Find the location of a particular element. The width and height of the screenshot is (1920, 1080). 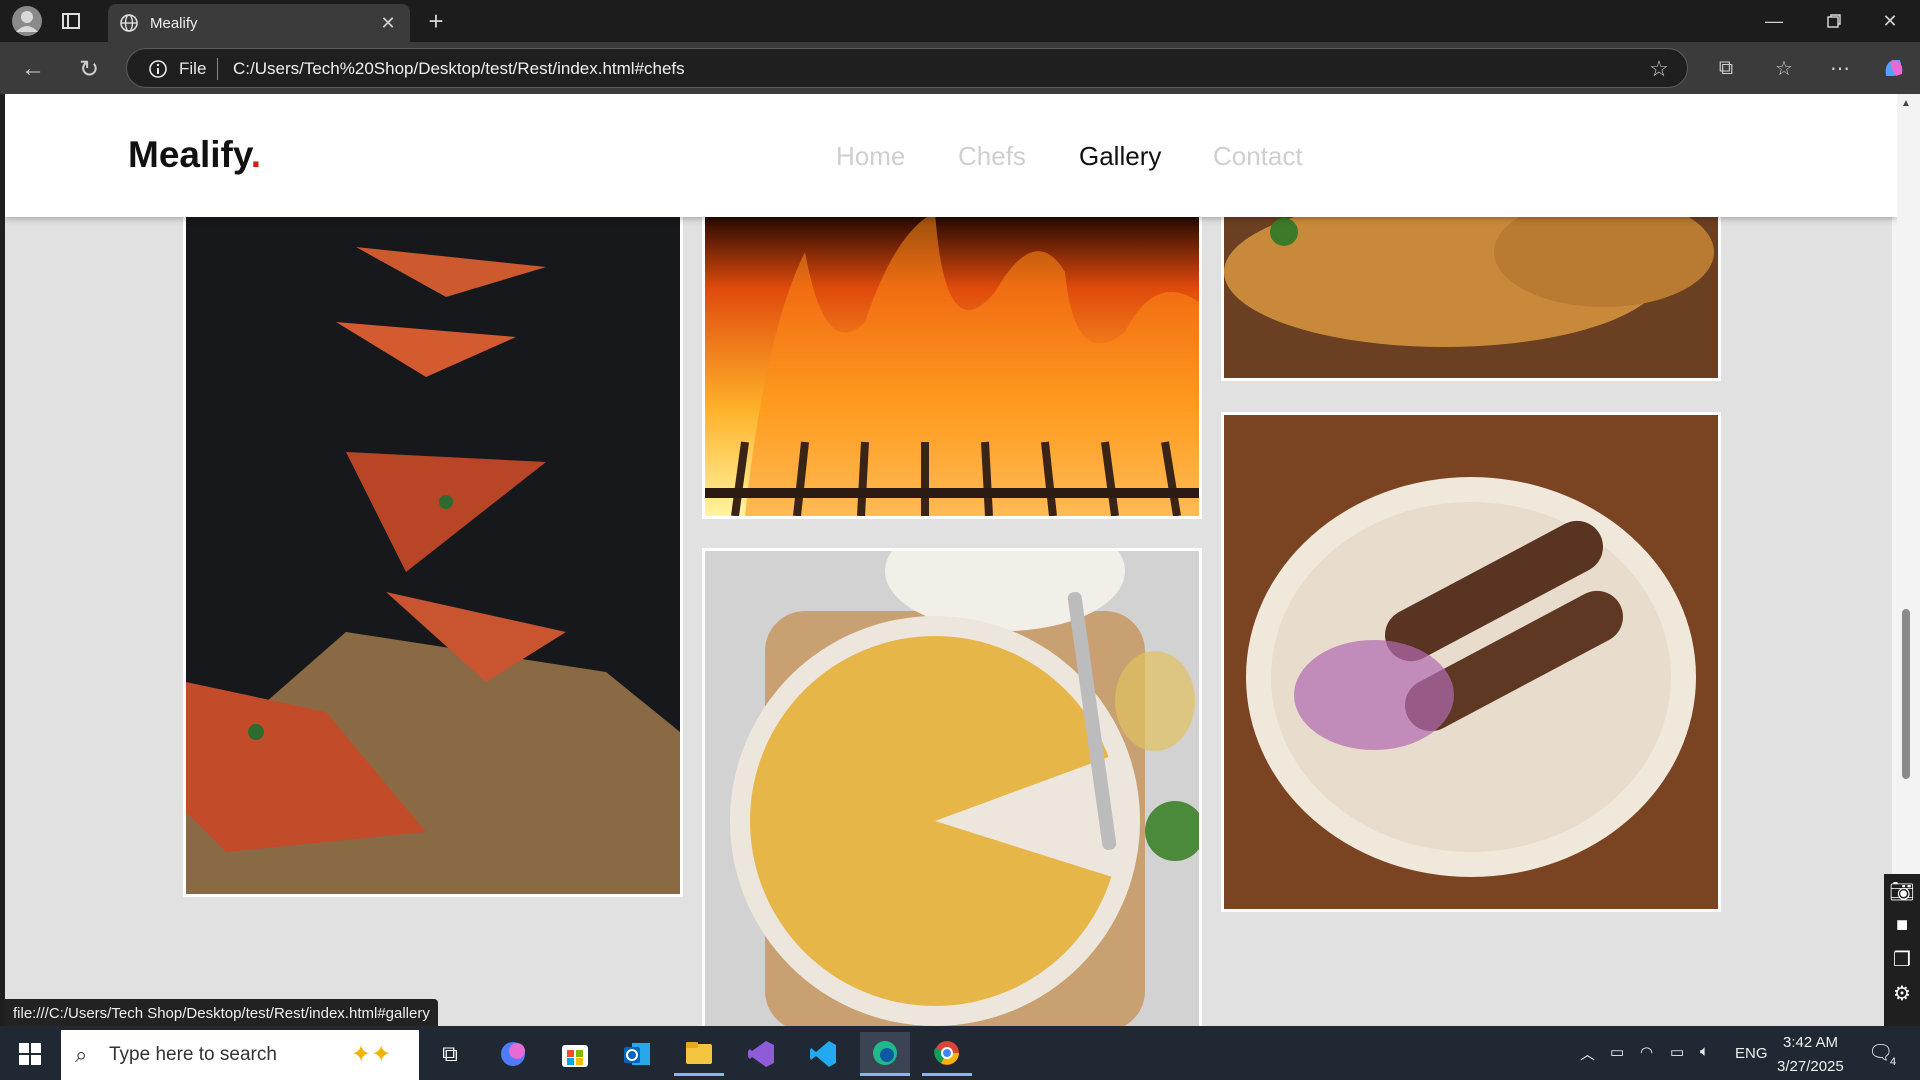

nav-gallery: Gallery is located at coordinates (1120, 156).